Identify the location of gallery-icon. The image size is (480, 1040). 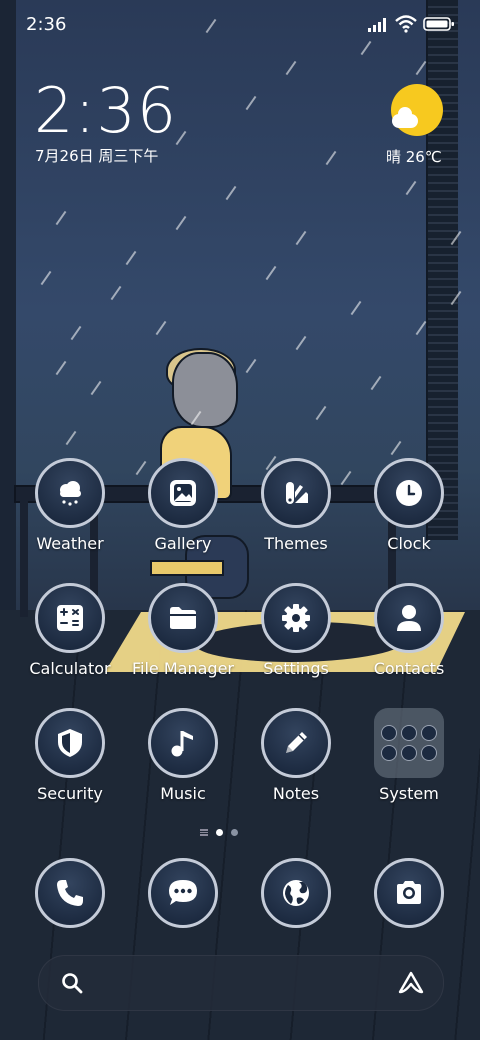
(183, 493).